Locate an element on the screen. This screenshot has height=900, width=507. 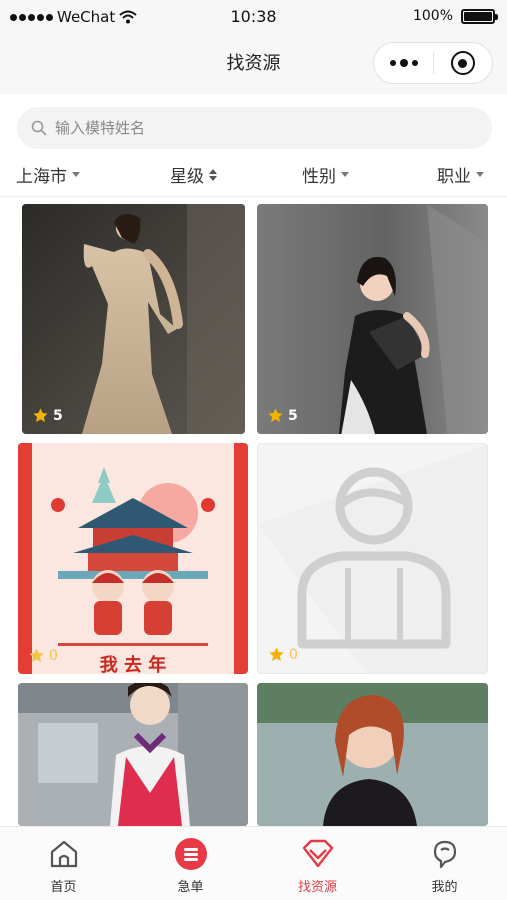
filter-occupation-label: 职业 is located at coordinates (454, 177).